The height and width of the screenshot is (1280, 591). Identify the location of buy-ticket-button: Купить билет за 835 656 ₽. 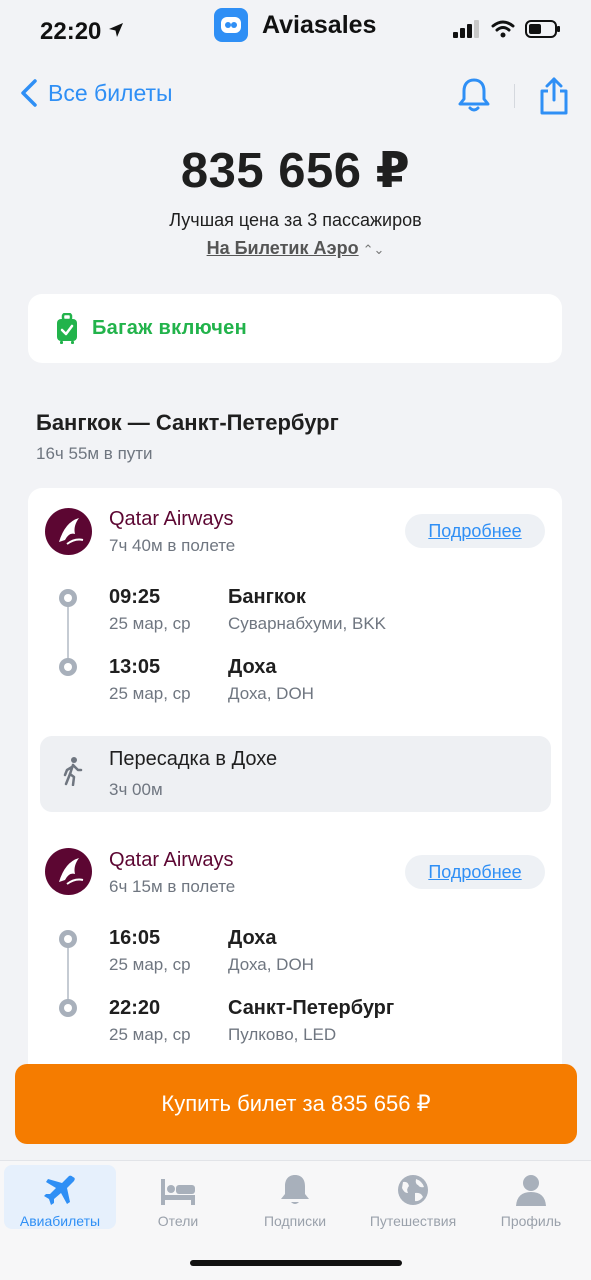
(296, 1104).